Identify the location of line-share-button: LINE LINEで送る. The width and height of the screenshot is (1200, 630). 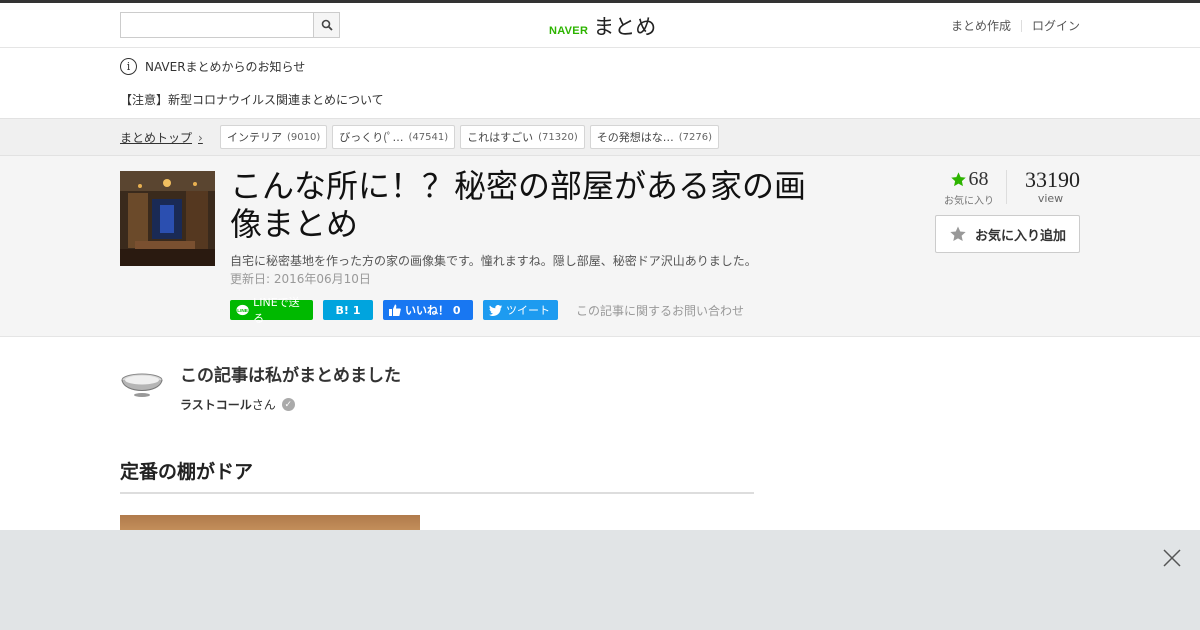
(271, 310).